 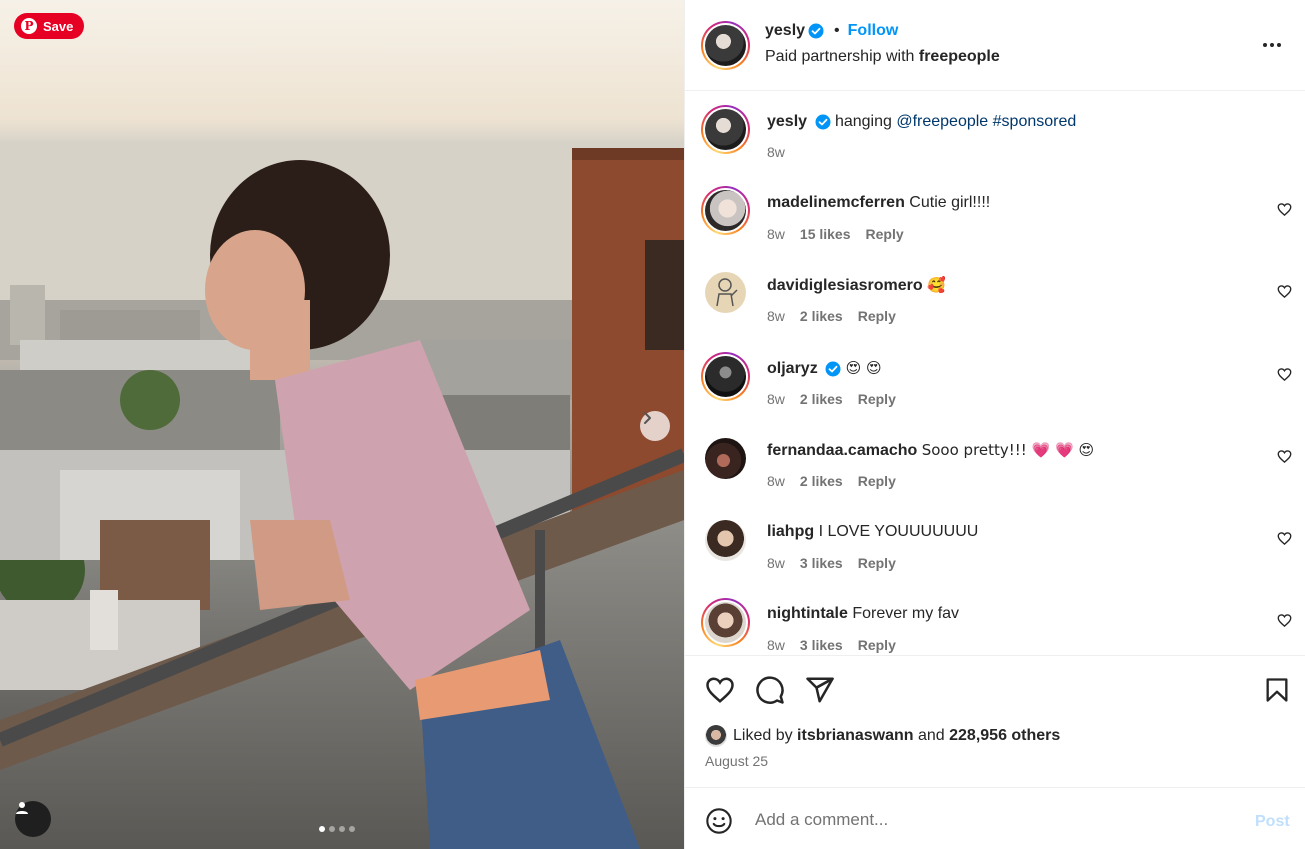 I want to click on tagged-users-button, so click(x=33, y=819).